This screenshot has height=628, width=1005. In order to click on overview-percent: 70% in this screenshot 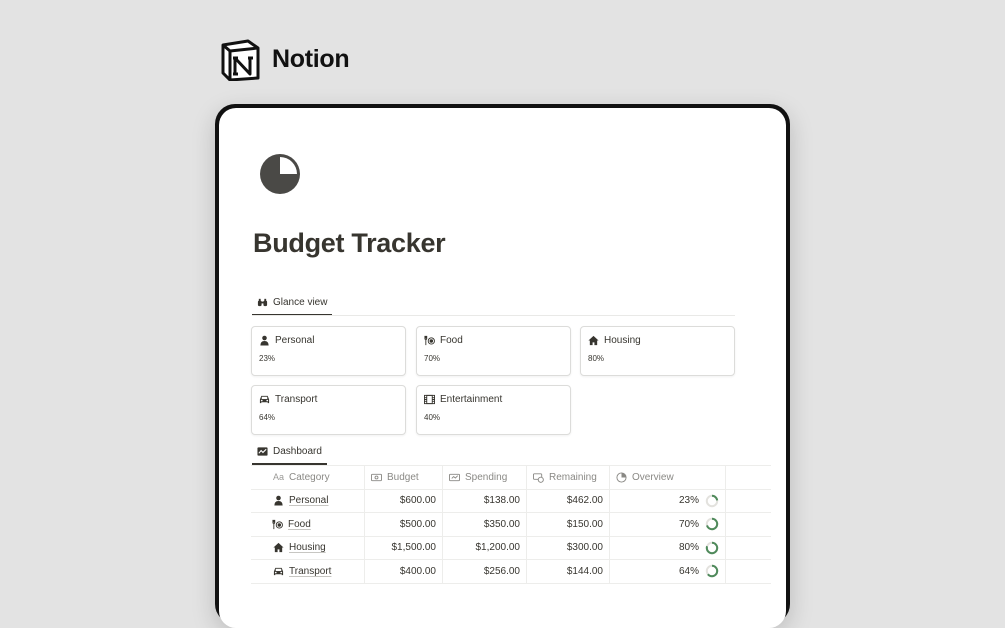, I will do `click(688, 524)`.